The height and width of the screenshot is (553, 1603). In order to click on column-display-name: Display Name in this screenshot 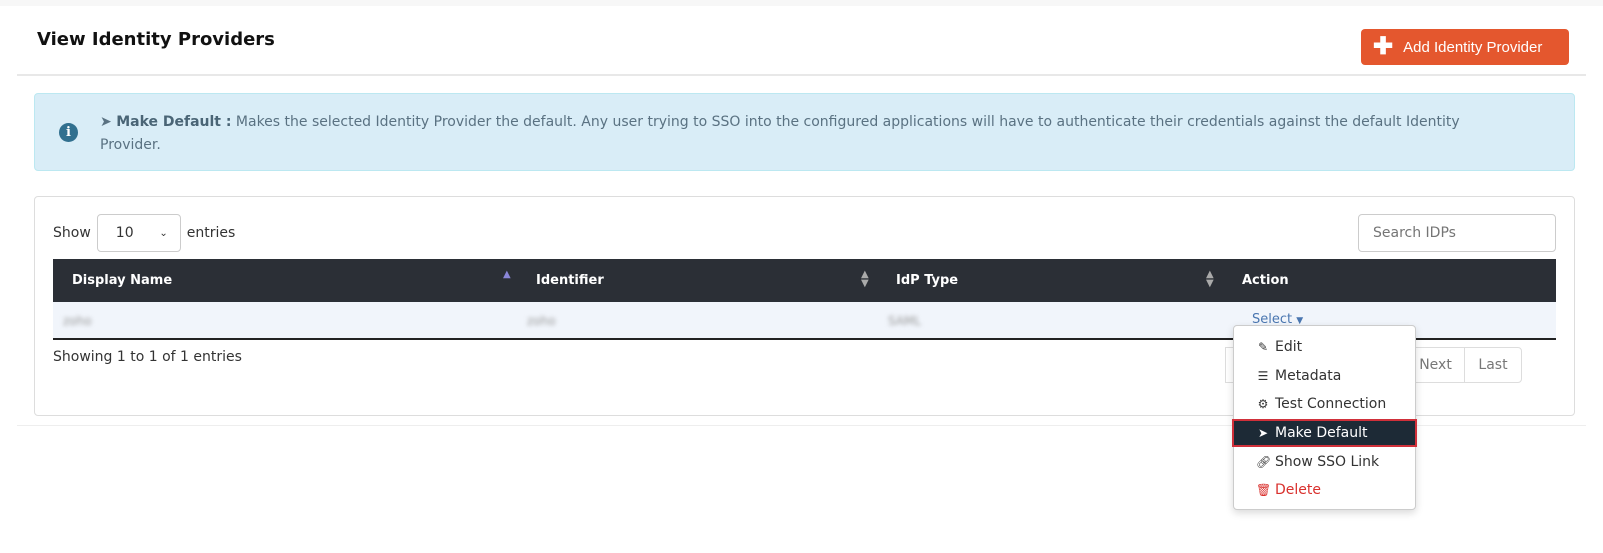, I will do `click(122, 280)`.